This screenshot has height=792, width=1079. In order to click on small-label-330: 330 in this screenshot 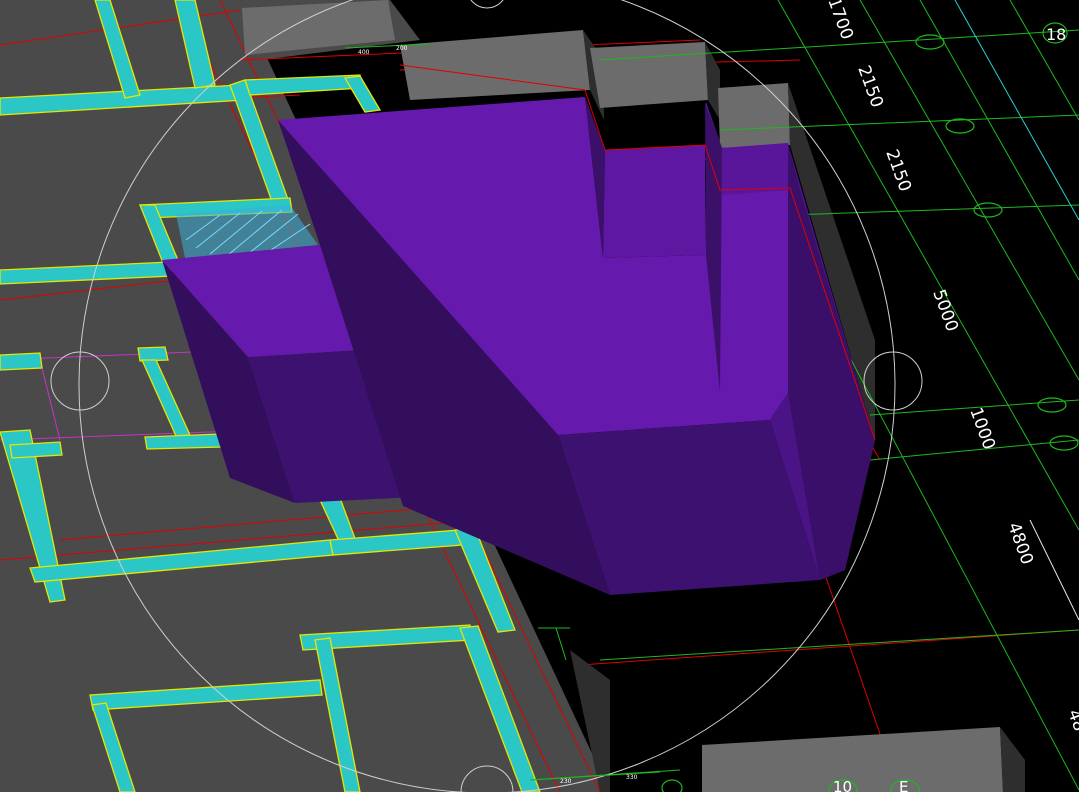, I will do `click(632, 777)`.